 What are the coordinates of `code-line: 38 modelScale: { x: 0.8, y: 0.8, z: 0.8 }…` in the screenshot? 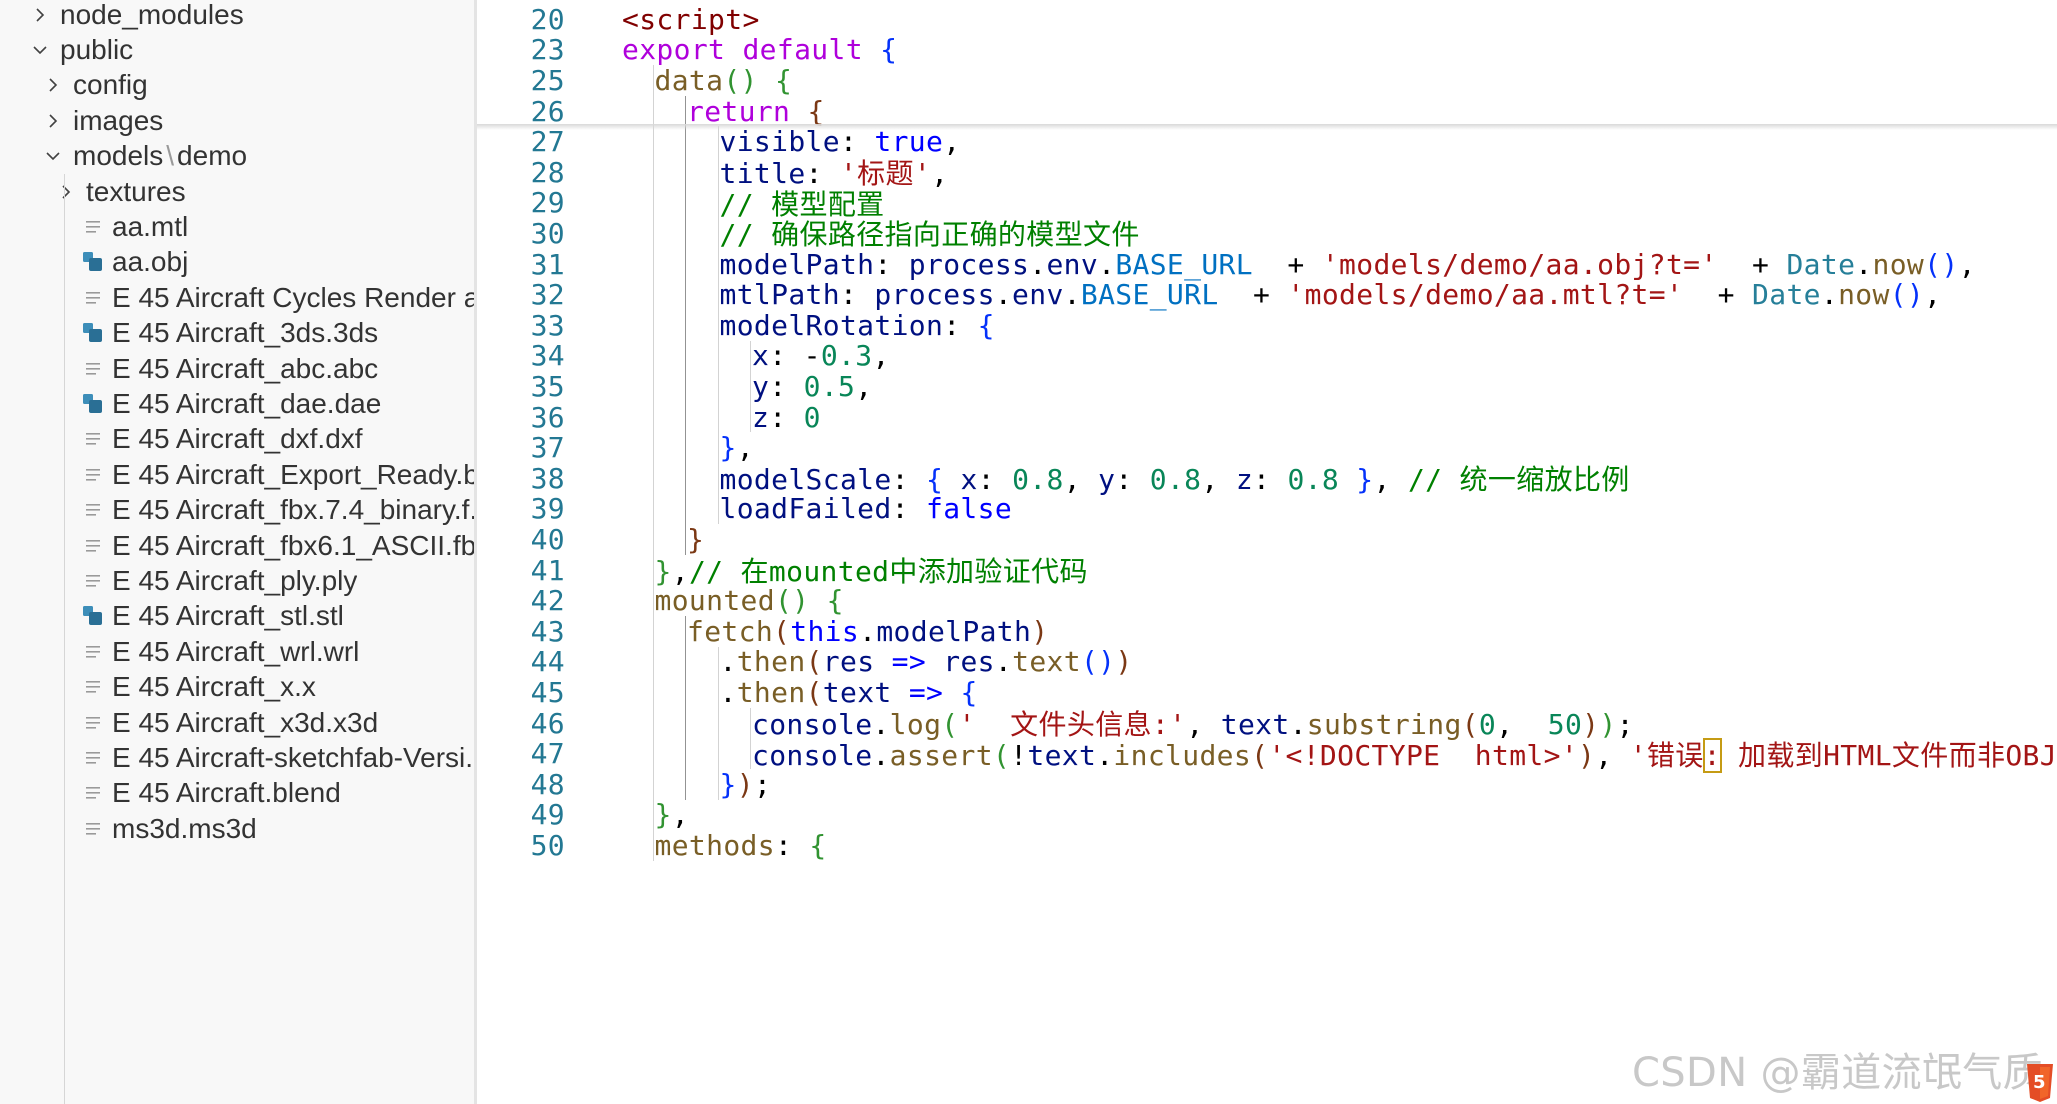 It's located at (1267, 479).